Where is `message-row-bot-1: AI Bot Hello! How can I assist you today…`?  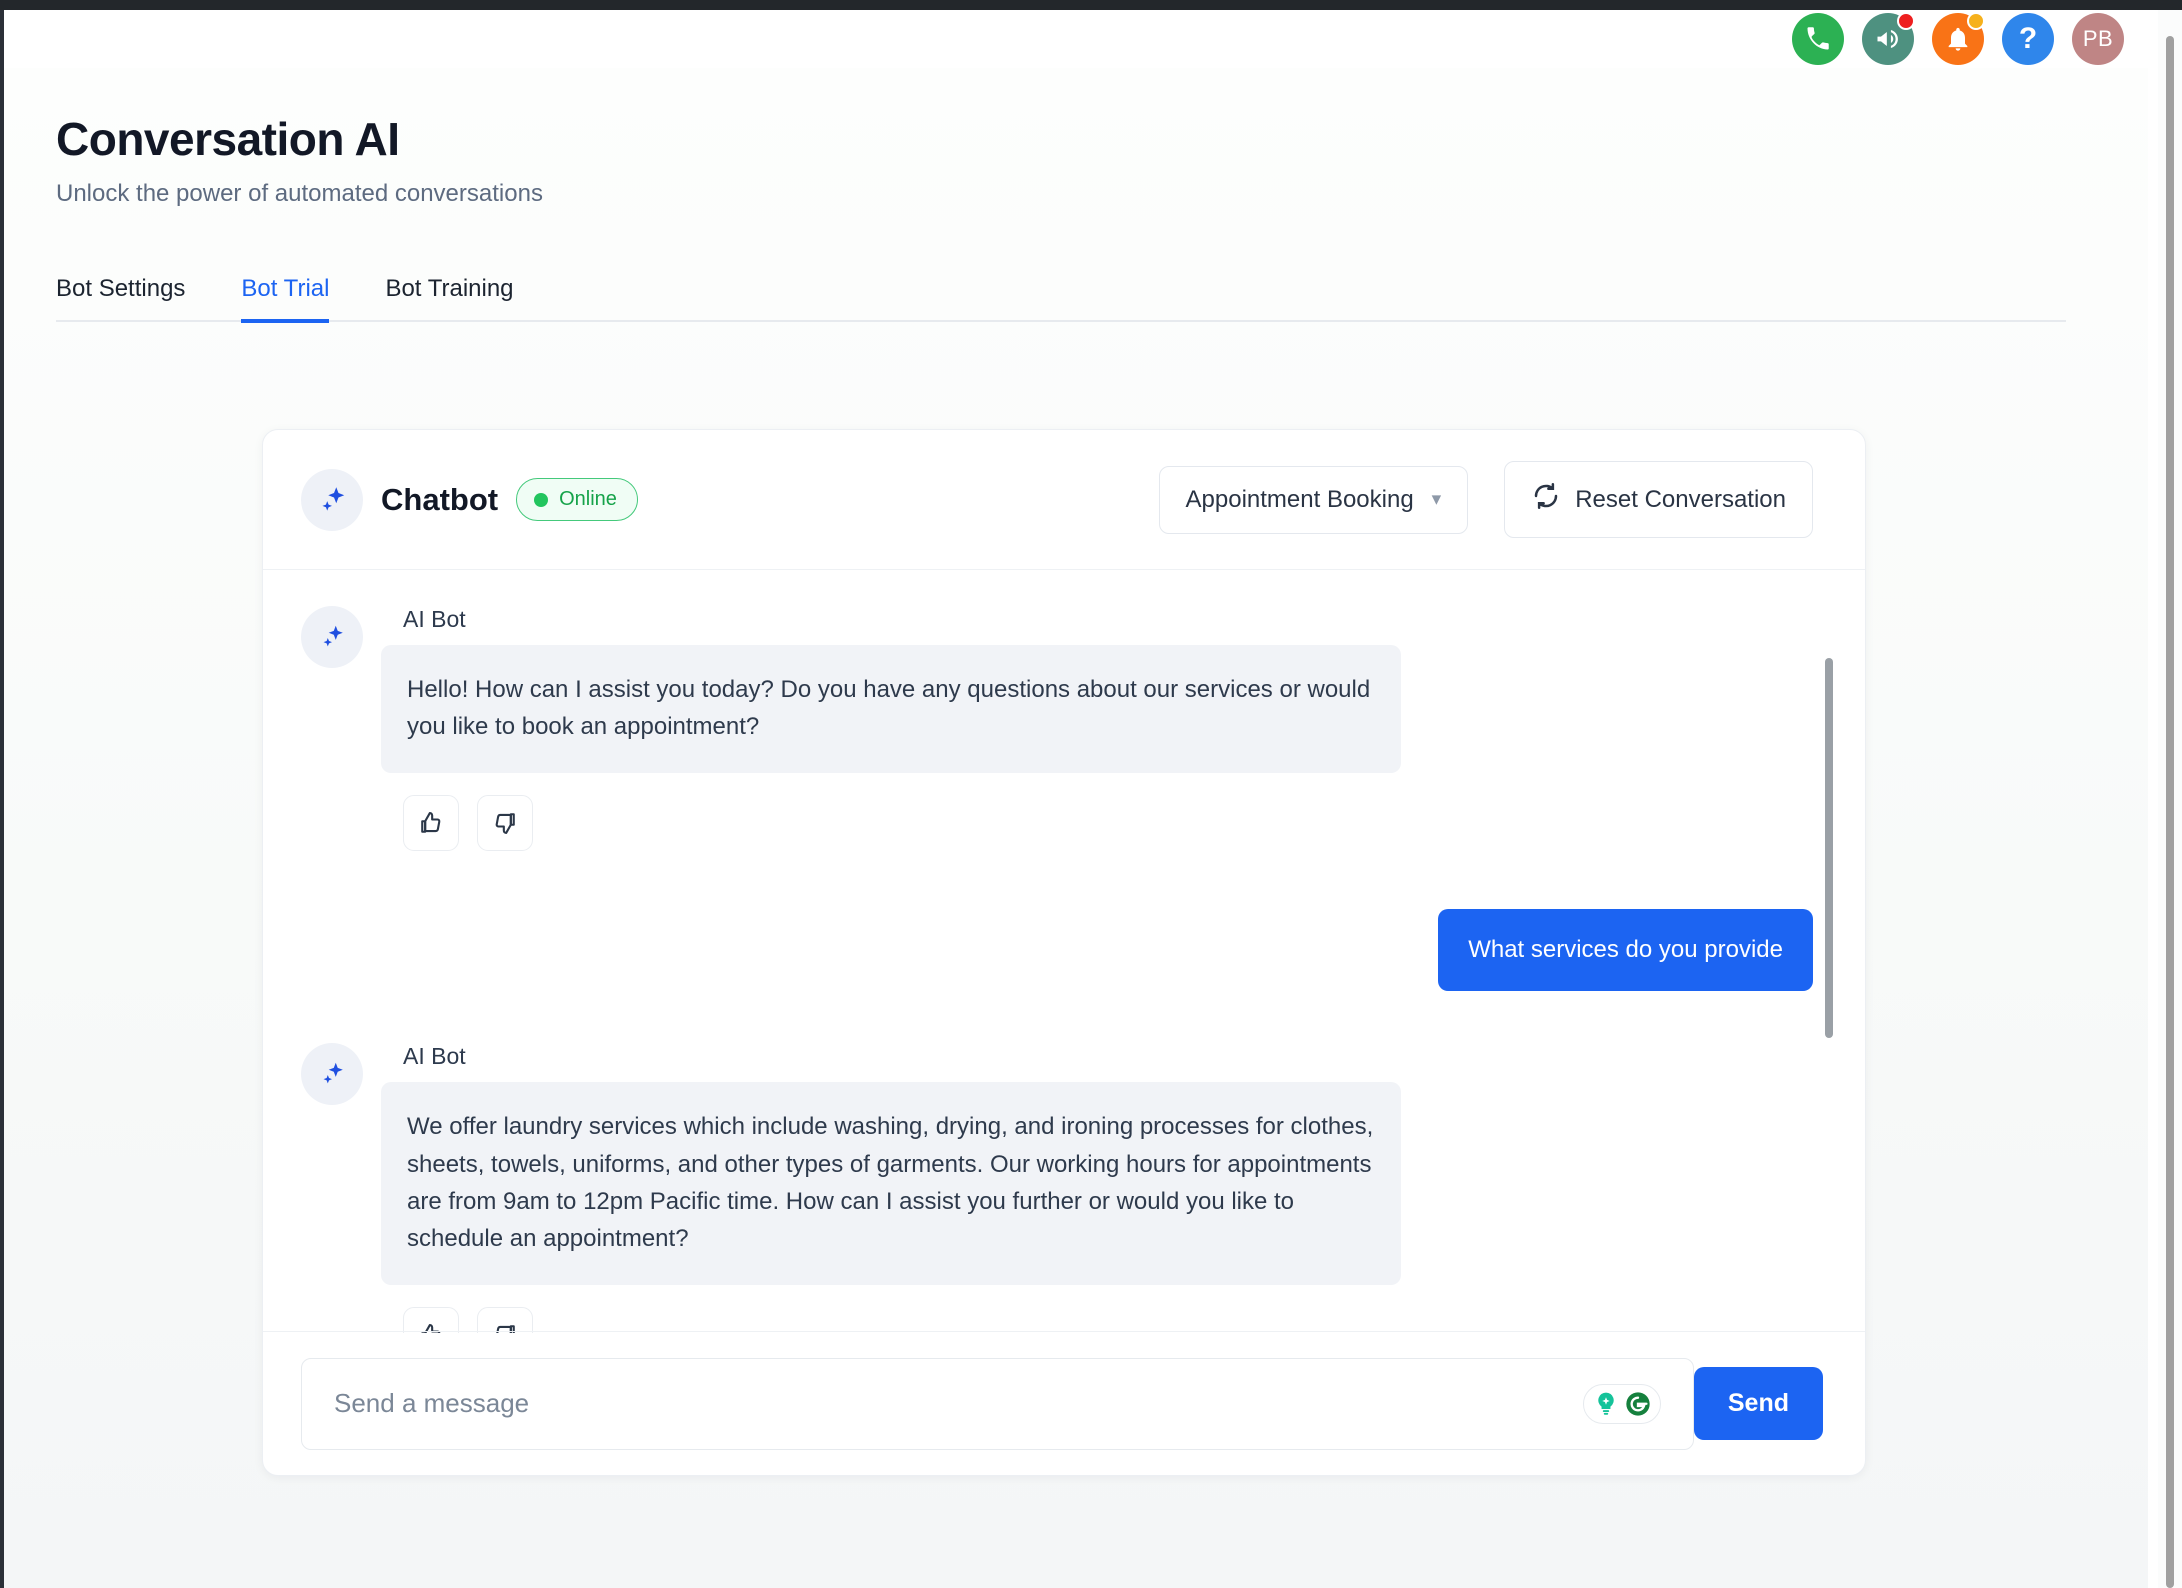
message-row-bot-1: AI Bot Hello! How can I assist you today… is located at coordinates (1057, 729).